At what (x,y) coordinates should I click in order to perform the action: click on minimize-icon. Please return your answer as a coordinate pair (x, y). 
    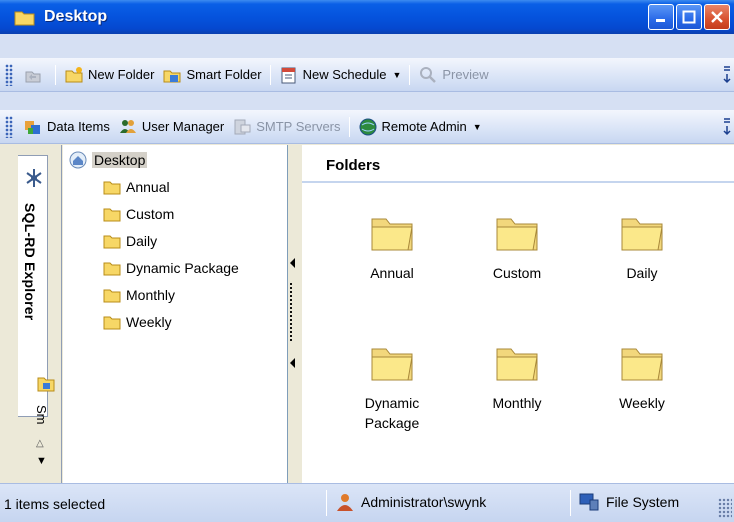
    Looking at the image, I should click on (660, 20).